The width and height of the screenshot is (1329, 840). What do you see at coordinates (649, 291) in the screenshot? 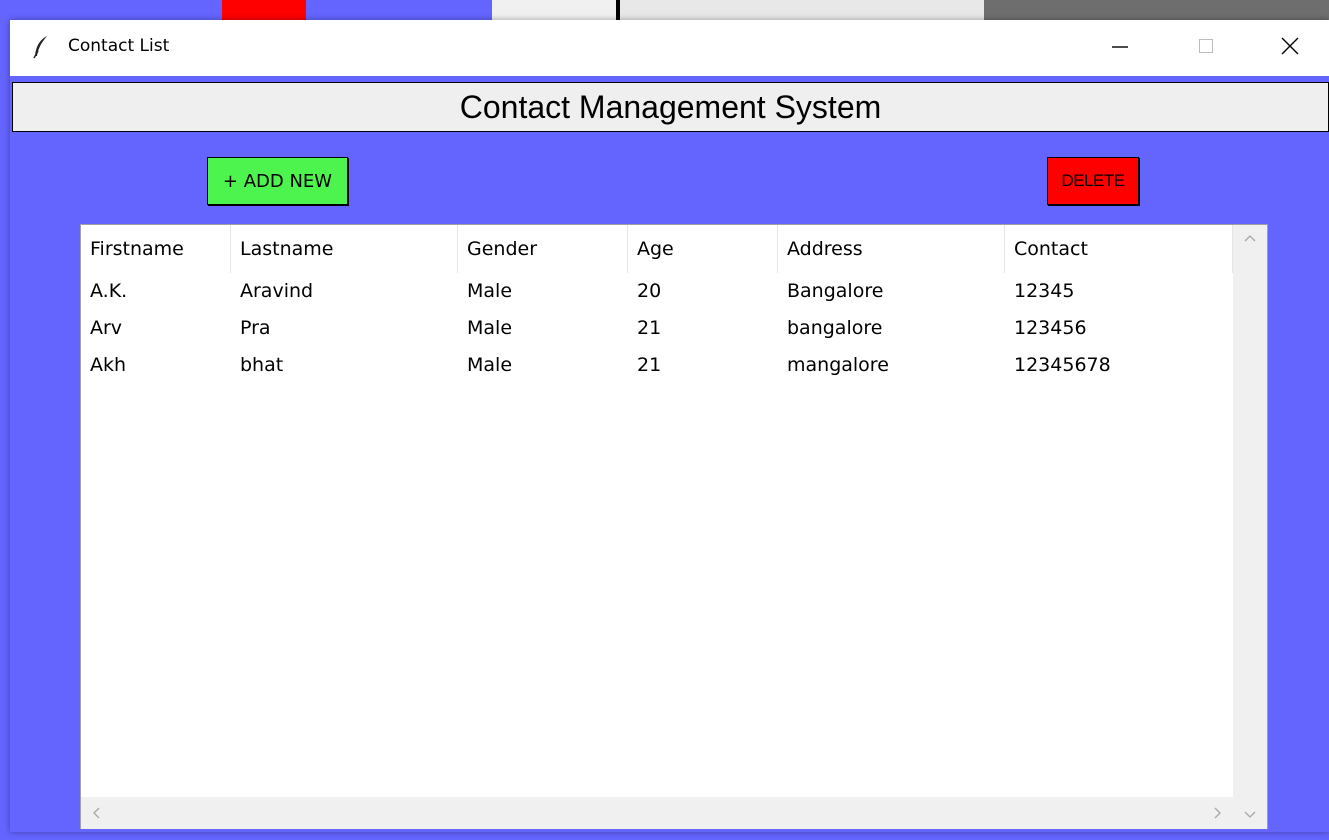
I see `cell-age: 20` at bounding box center [649, 291].